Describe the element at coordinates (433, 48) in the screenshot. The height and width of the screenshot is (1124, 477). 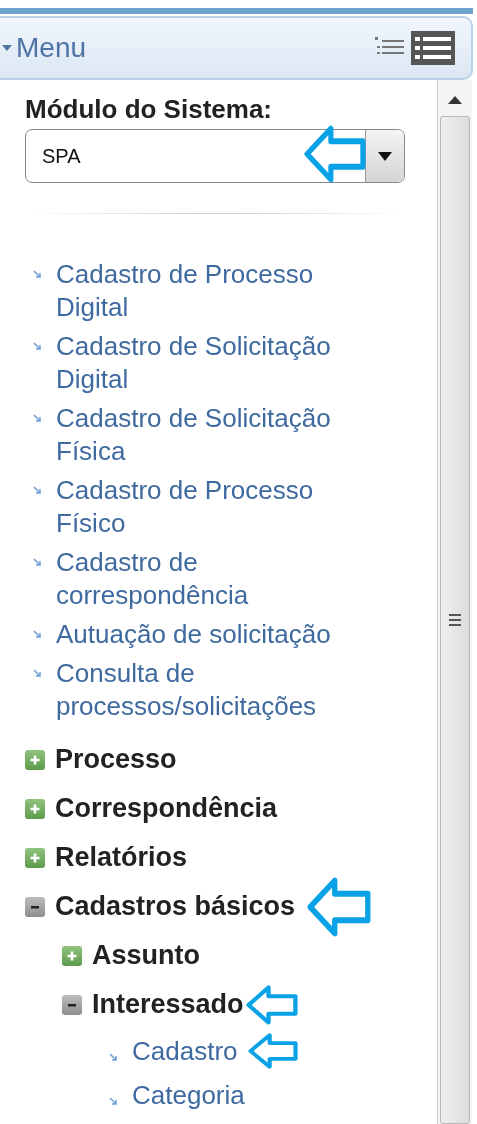
I see `detail-view-icon` at that location.